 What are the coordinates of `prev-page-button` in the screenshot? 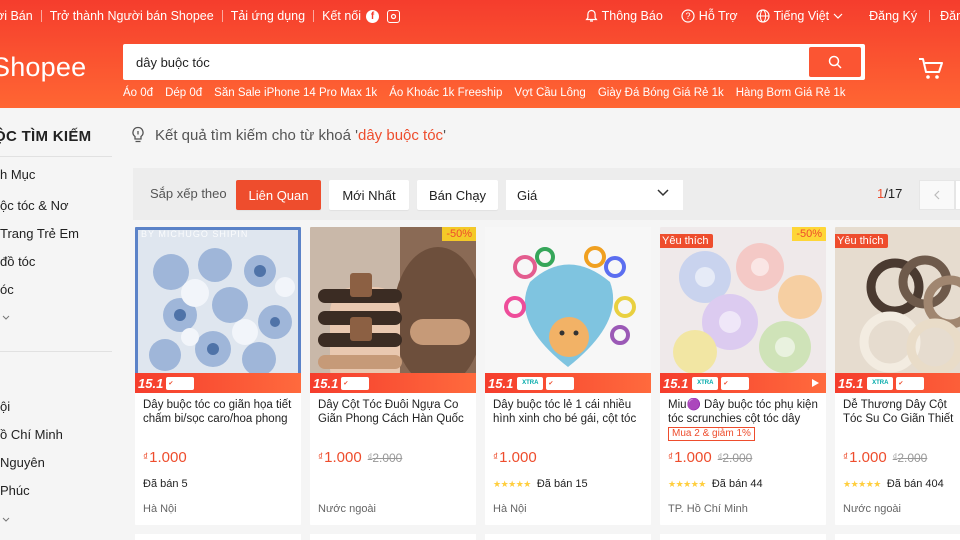 It's located at (937, 195).